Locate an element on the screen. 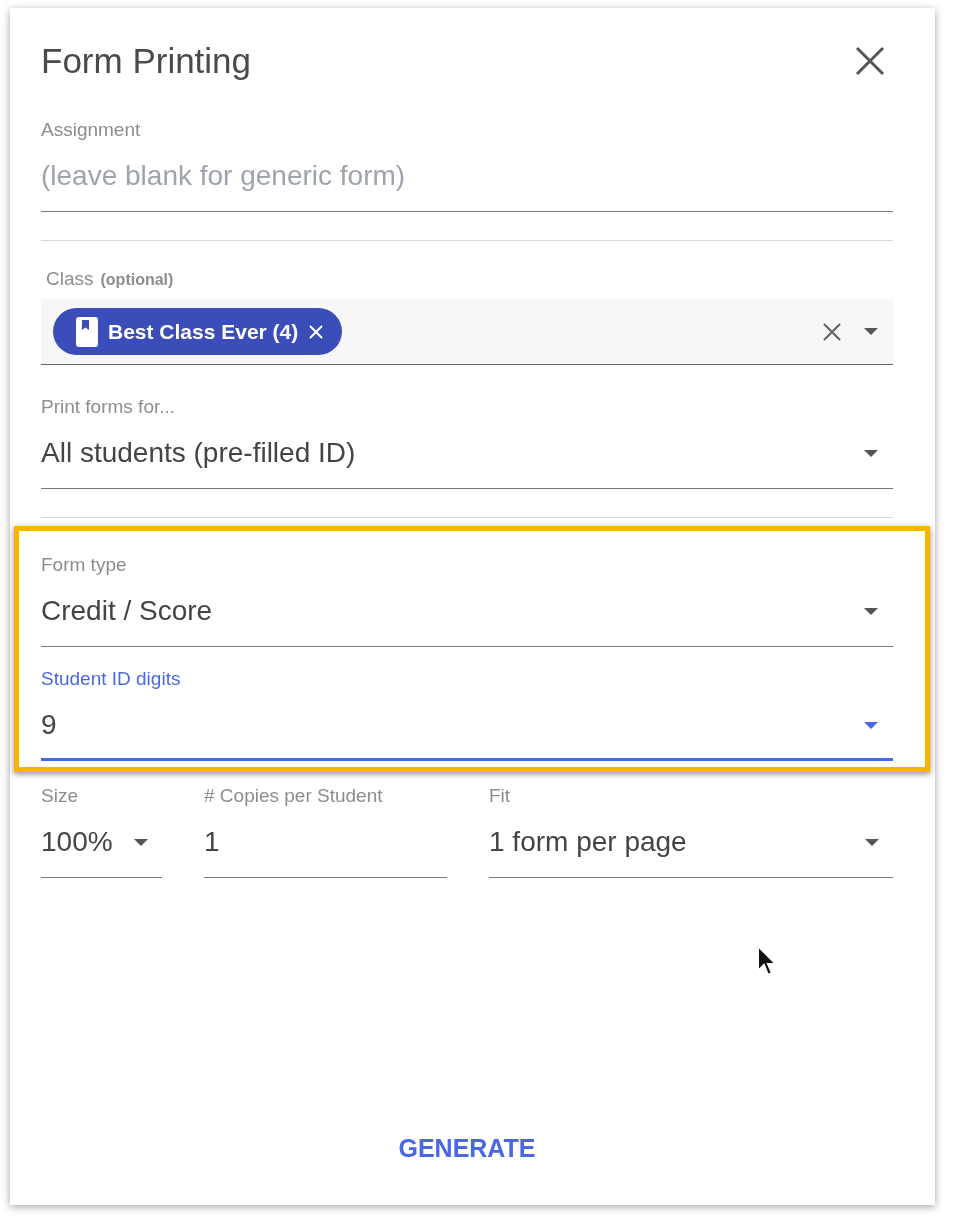 This screenshot has width=958, height=1228. field-label: Class (optional) is located at coordinates (110, 279).